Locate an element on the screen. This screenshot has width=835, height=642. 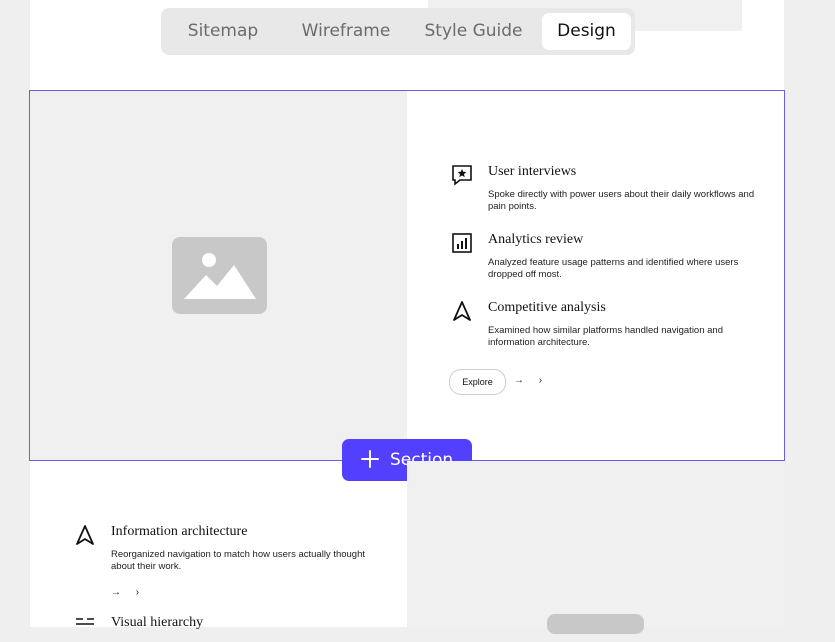
message-star-icon is located at coordinates (462, 175).